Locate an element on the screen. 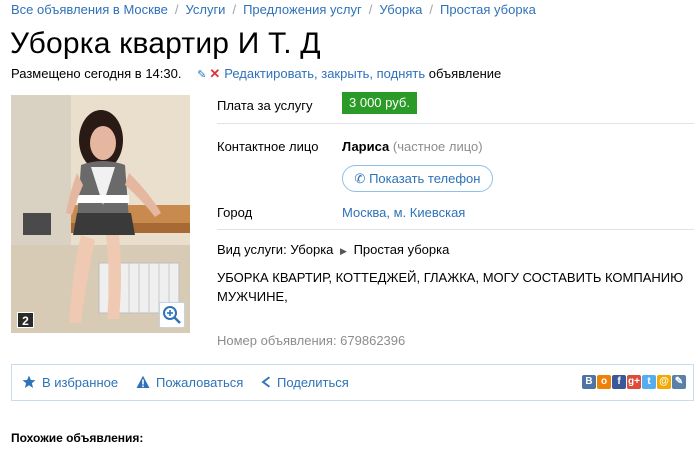 This screenshot has height=454, width=700. twitter-icon: t is located at coordinates (649, 382).